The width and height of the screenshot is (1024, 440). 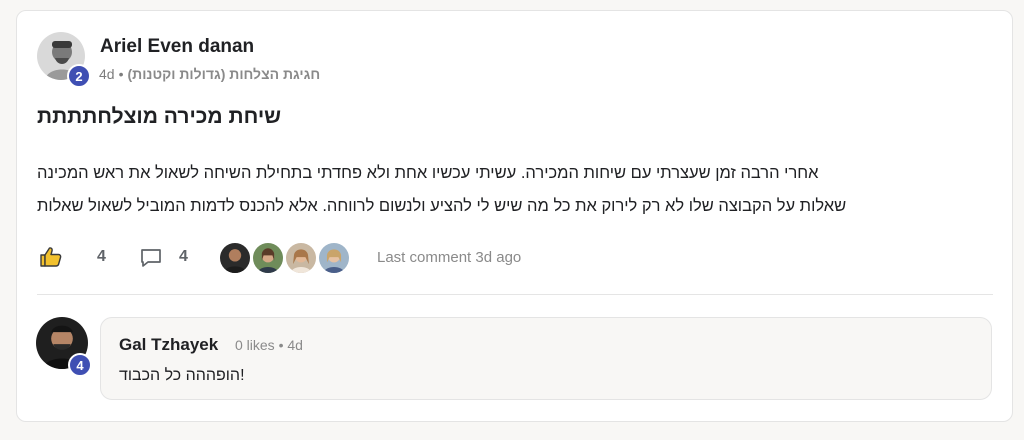 What do you see at coordinates (182, 375) in the screenshot?
I see `comment-text: הופההה כל הכבוד!` at bounding box center [182, 375].